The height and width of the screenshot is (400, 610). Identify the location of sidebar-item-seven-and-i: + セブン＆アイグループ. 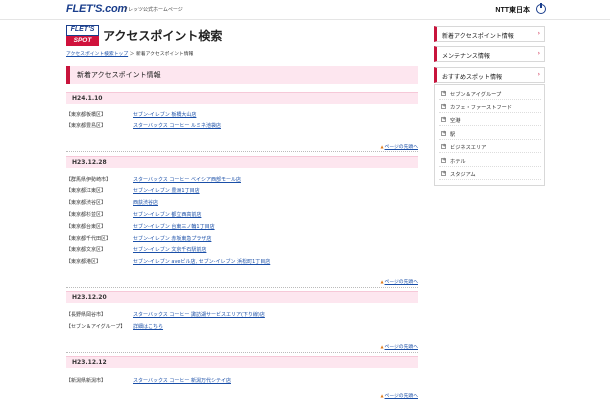
(490, 94).